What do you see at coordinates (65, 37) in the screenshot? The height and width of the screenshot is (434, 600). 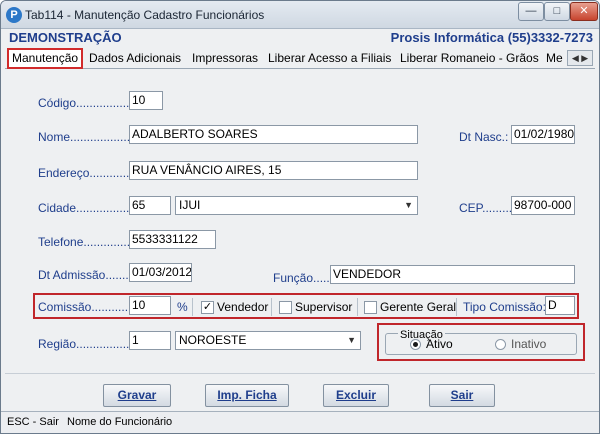 I see `company-name: DEMONSTRAÇÃO` at bounding box center [65, 37].